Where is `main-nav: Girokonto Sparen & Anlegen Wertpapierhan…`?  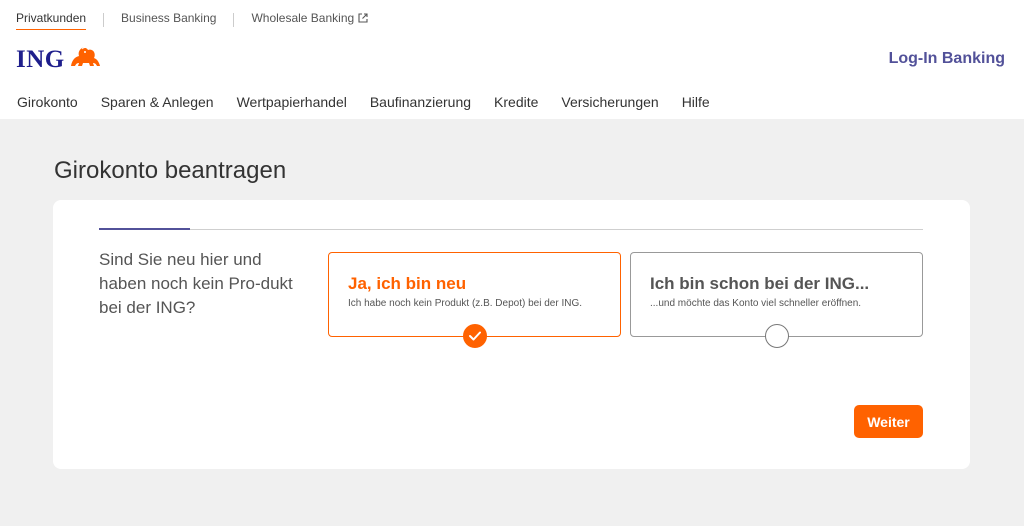 main-nav: Girokonto Sparen & Anlegen Wertpapierhan… is located at coordinates (375, 102).